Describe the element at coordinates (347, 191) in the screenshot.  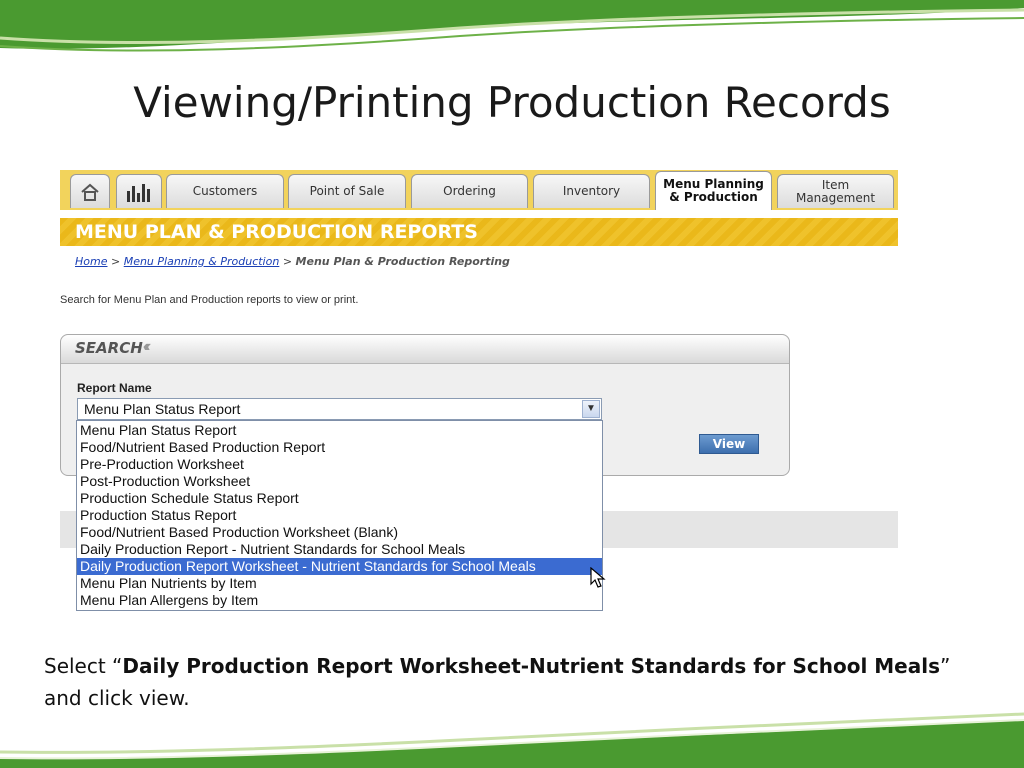
I see `tab-point-of-sale: Point of Sale` at that location.